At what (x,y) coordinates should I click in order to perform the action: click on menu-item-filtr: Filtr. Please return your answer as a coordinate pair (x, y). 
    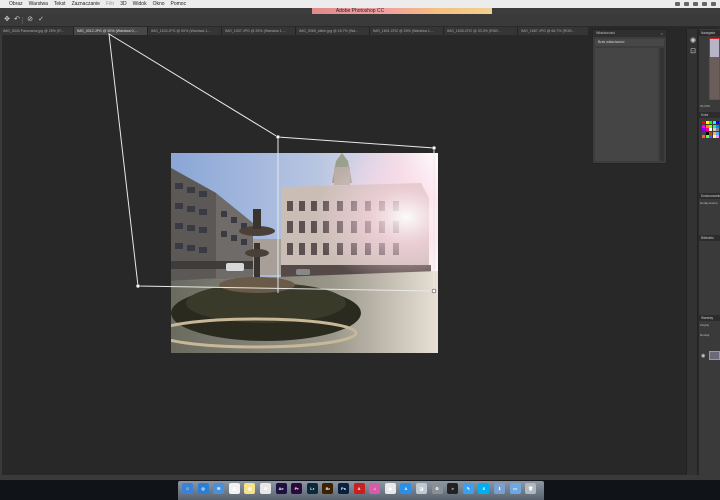
    Looking at the image, I should click on (110, 4).